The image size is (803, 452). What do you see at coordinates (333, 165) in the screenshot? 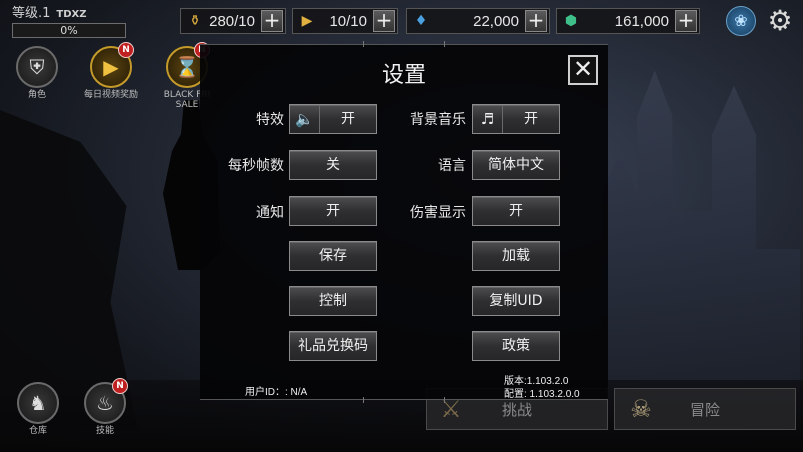
I see `fps-toggle: 关` at bounding box center [333, 165].